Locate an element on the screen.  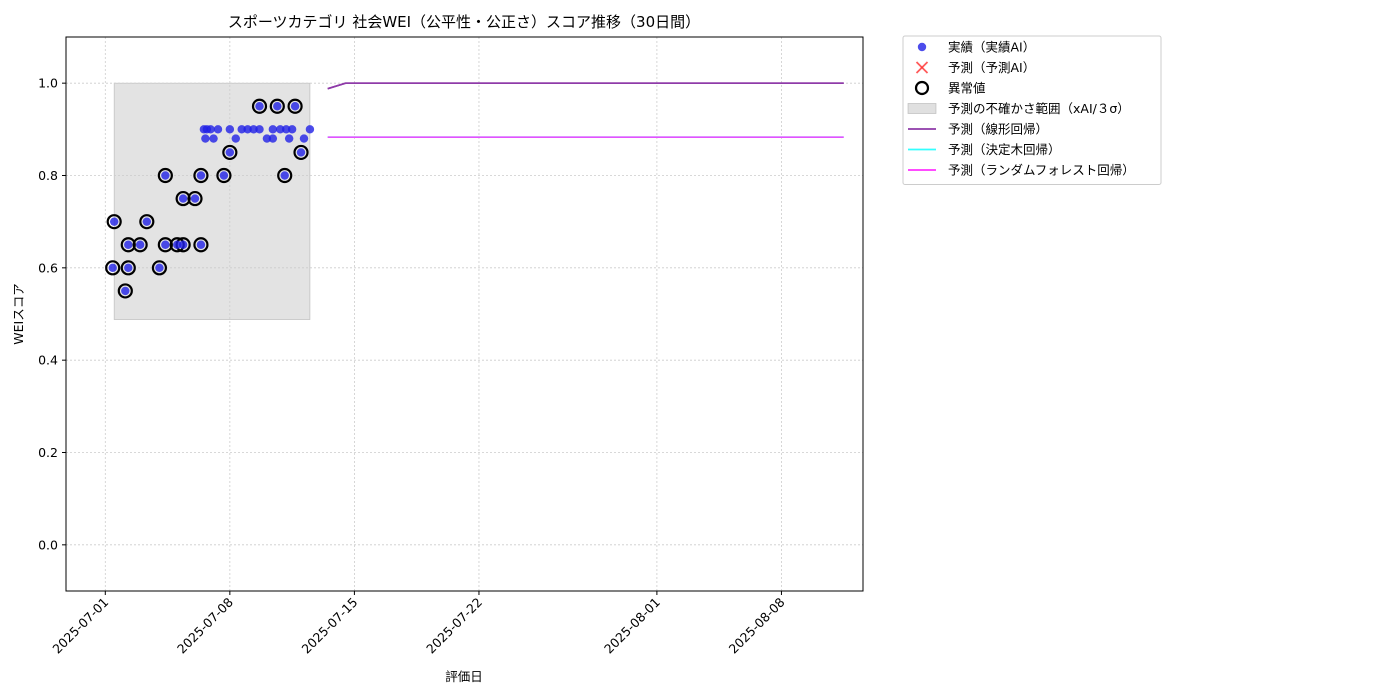
legend-label: 実績（実績AI） is located at coordinates (991, 47).